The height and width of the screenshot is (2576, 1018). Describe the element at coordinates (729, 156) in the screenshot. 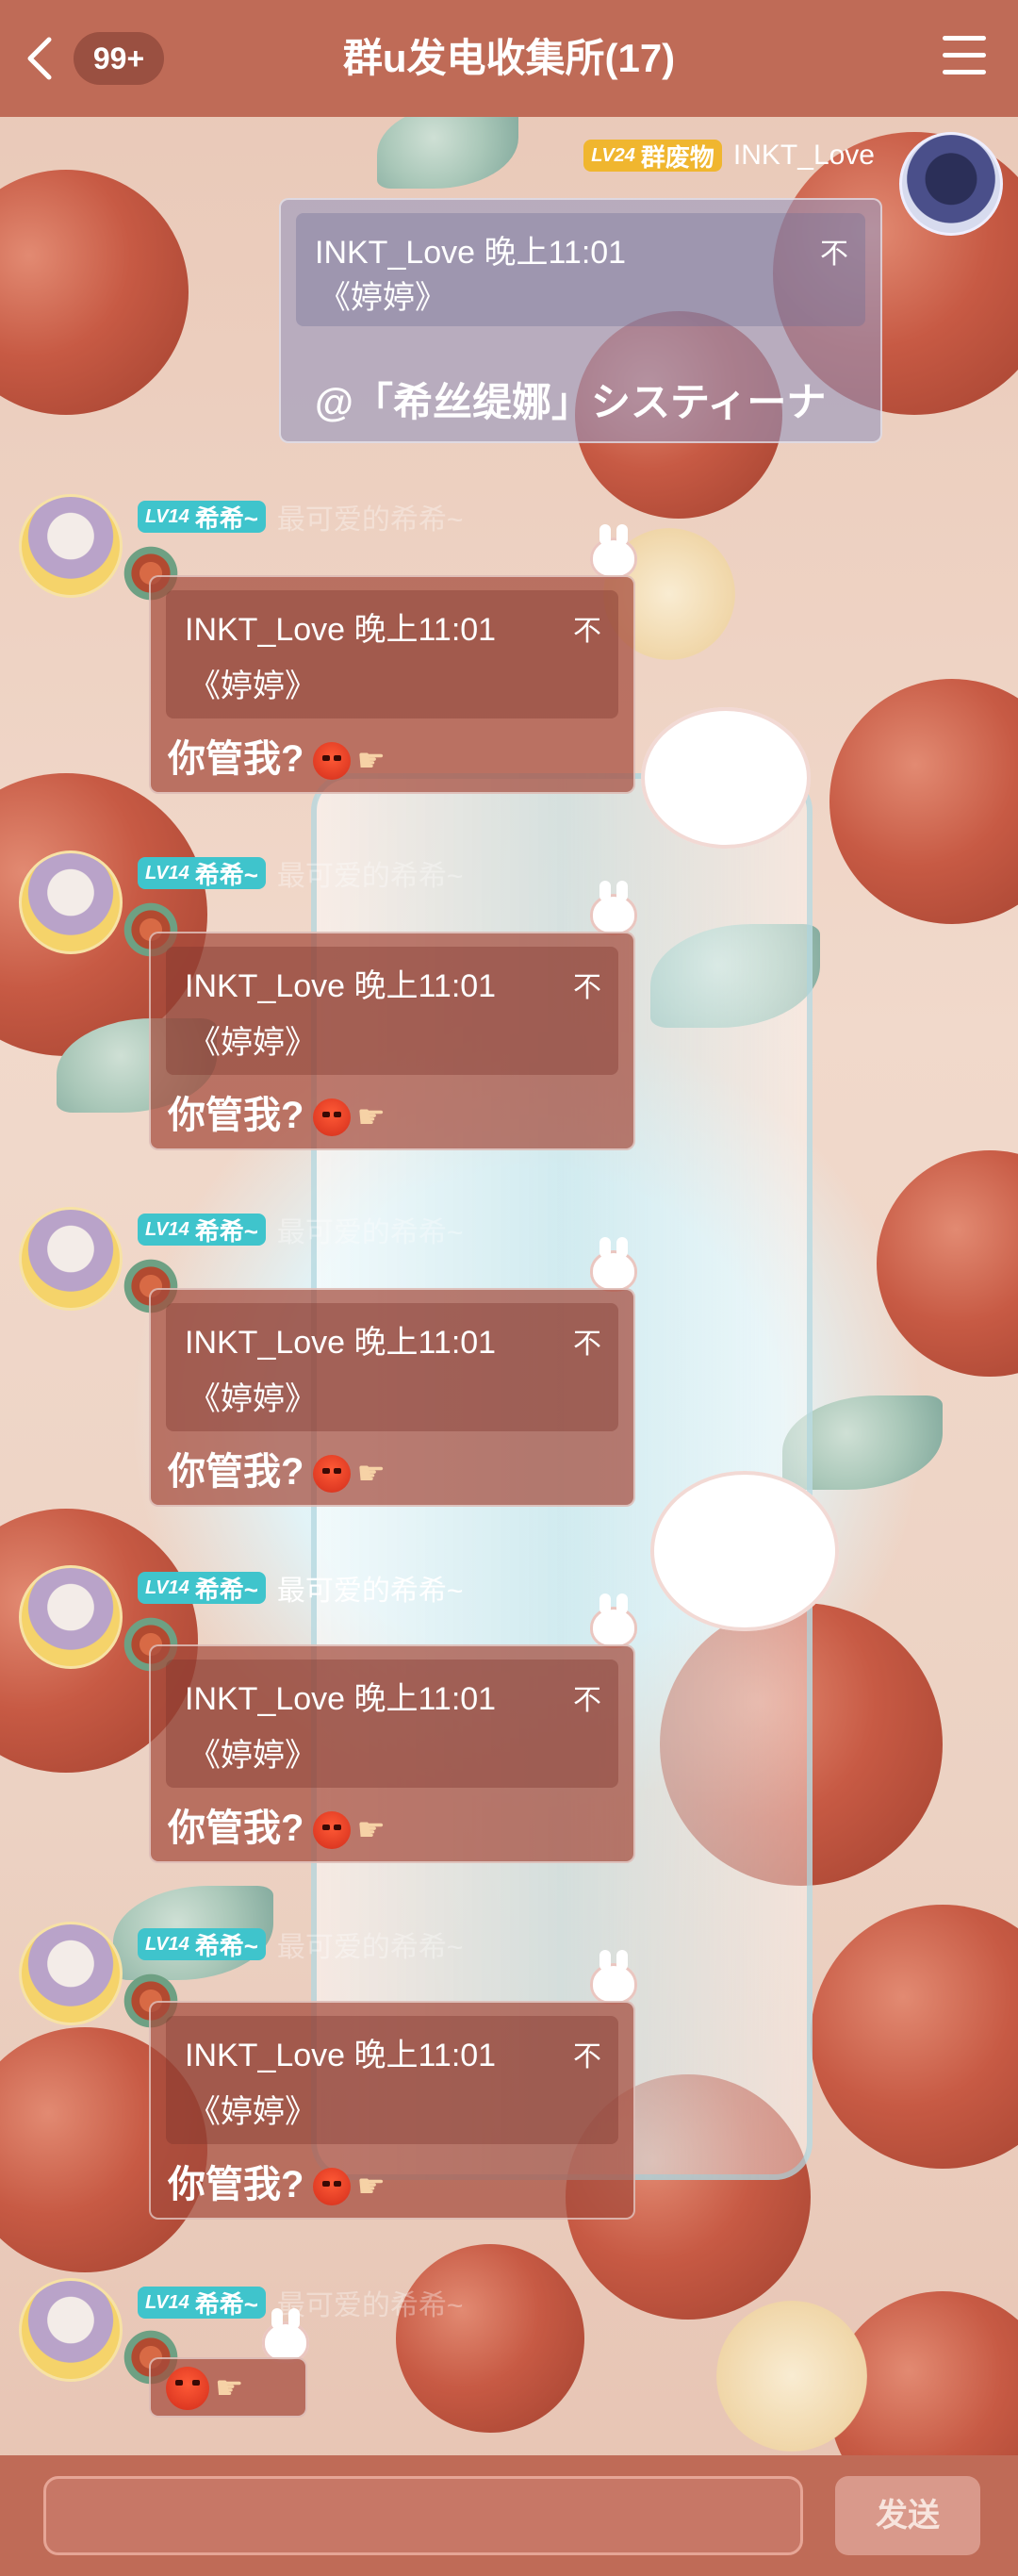

I see `message-header-self: LV24 群废物 INKT_Love` at that location.